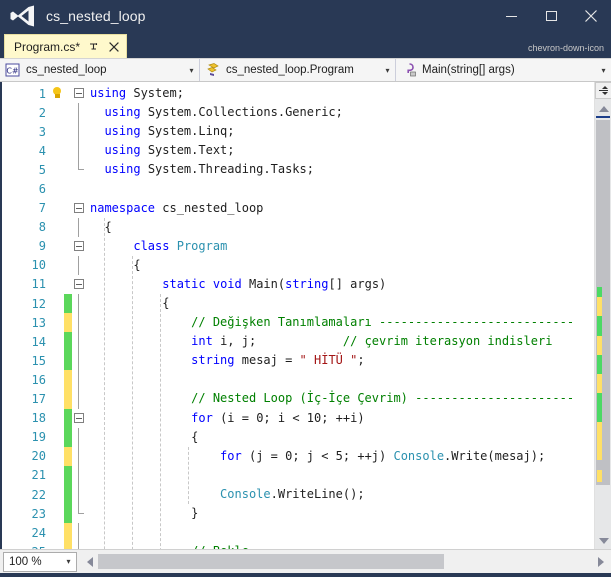  Describe the element at coordinates (298, 188) in the screenshot. I see `code-line: 6` at that location.